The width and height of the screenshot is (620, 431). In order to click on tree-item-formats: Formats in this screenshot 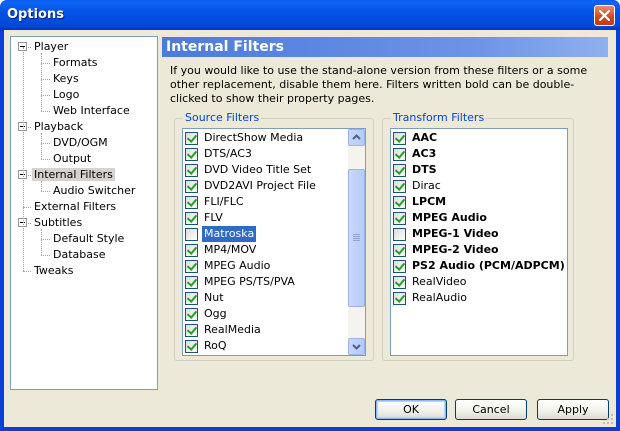, I will do `click(75, 63)`.